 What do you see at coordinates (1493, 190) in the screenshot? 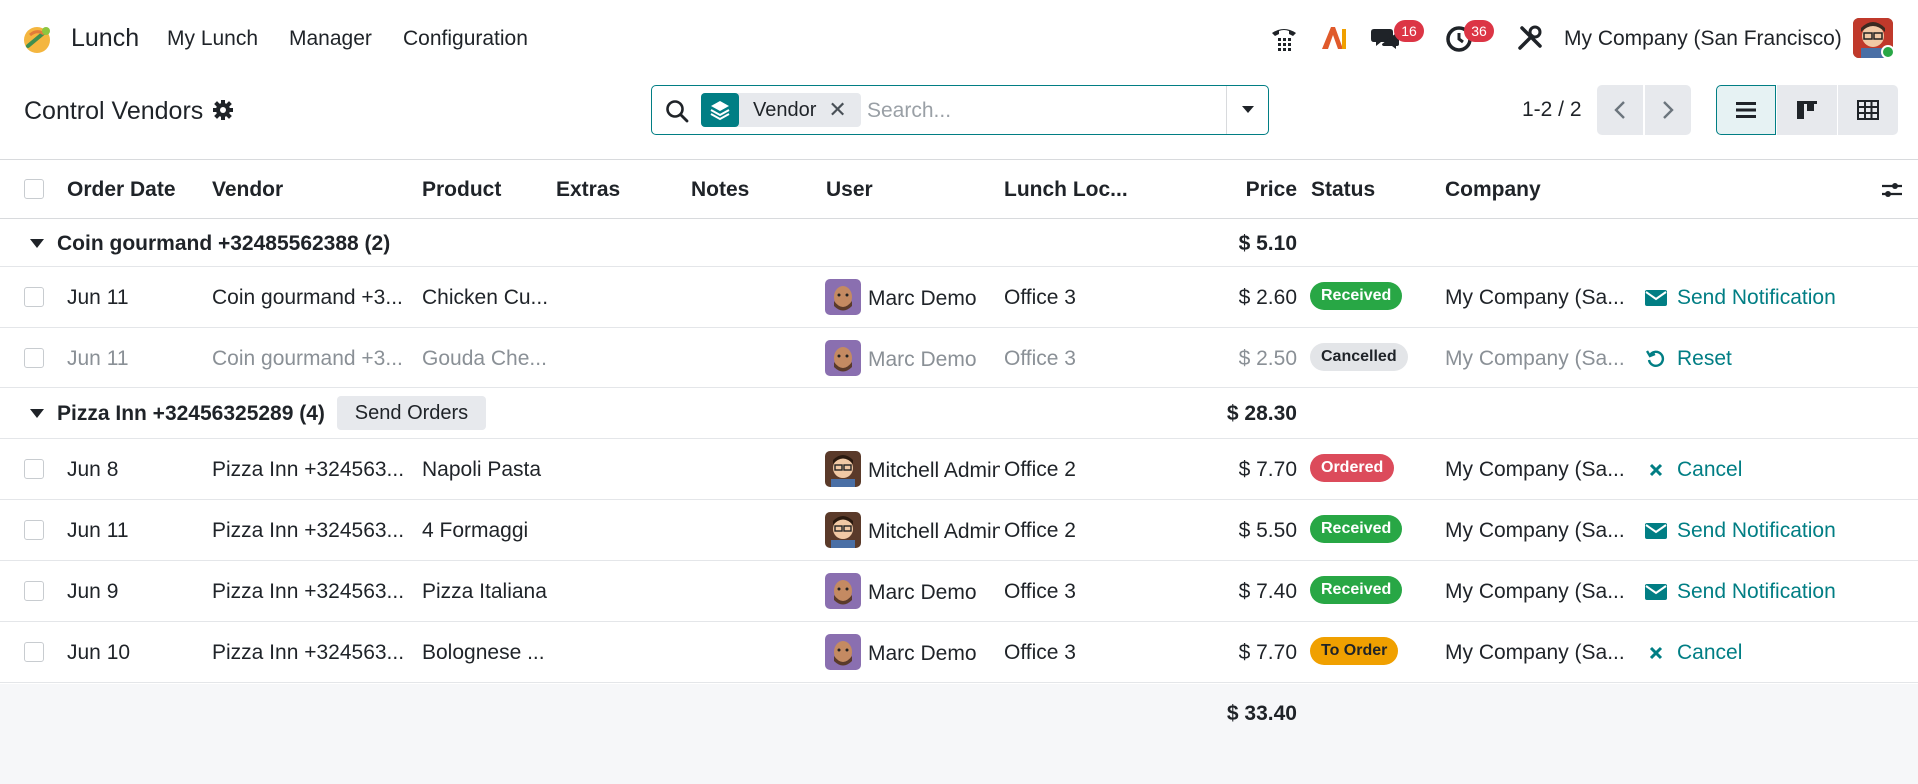
I see `column-company: Company` at bounding box center [1493, 190].